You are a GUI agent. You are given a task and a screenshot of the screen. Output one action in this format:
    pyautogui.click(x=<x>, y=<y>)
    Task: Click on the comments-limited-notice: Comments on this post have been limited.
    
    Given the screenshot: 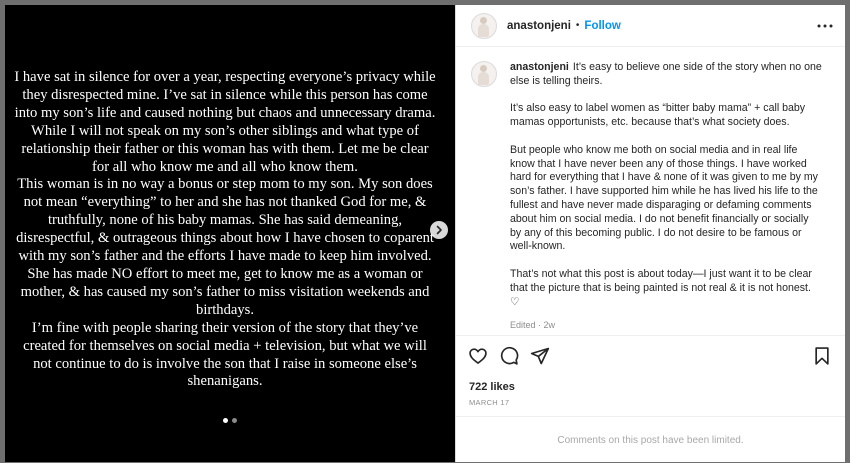 What is the action you would take?
    pyautogui.click(x=650, y=439)
    